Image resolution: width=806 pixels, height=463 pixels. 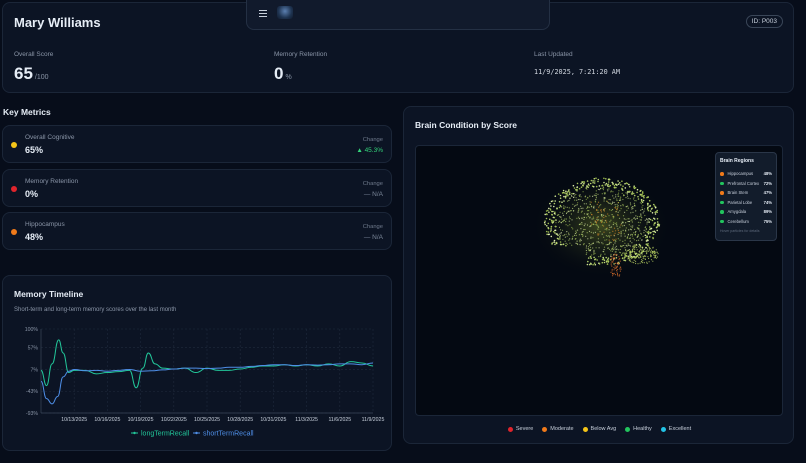 I want to click on legend-label: longTermRecall, so click(x=165, y=434).